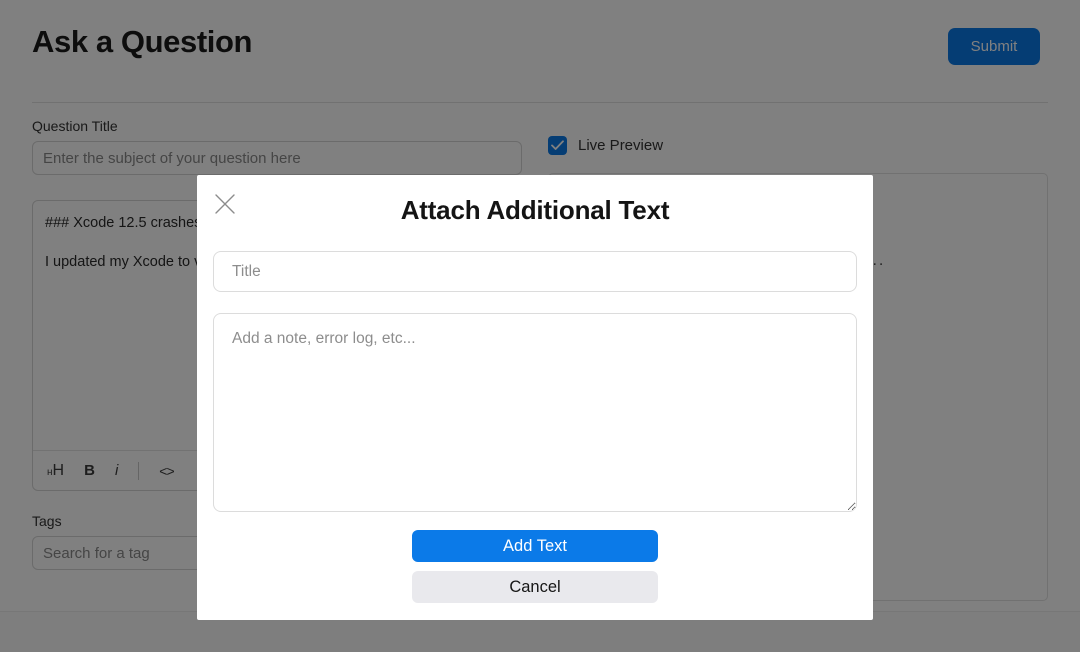  What do you see at coordinates (535, 210) in the screenshot?
I see `modal-title: Attach Additional Text` at bounding box center [535, 210].